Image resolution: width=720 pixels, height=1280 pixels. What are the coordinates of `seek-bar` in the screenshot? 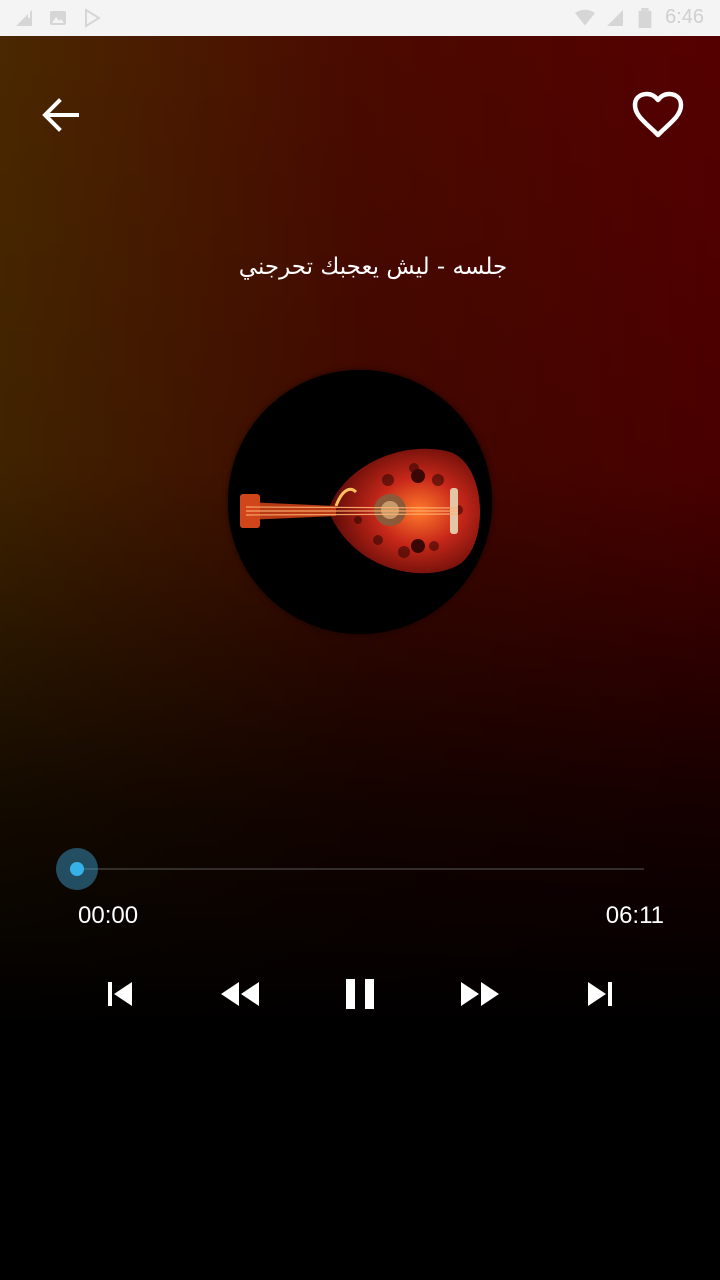 It's located at (350, 869).